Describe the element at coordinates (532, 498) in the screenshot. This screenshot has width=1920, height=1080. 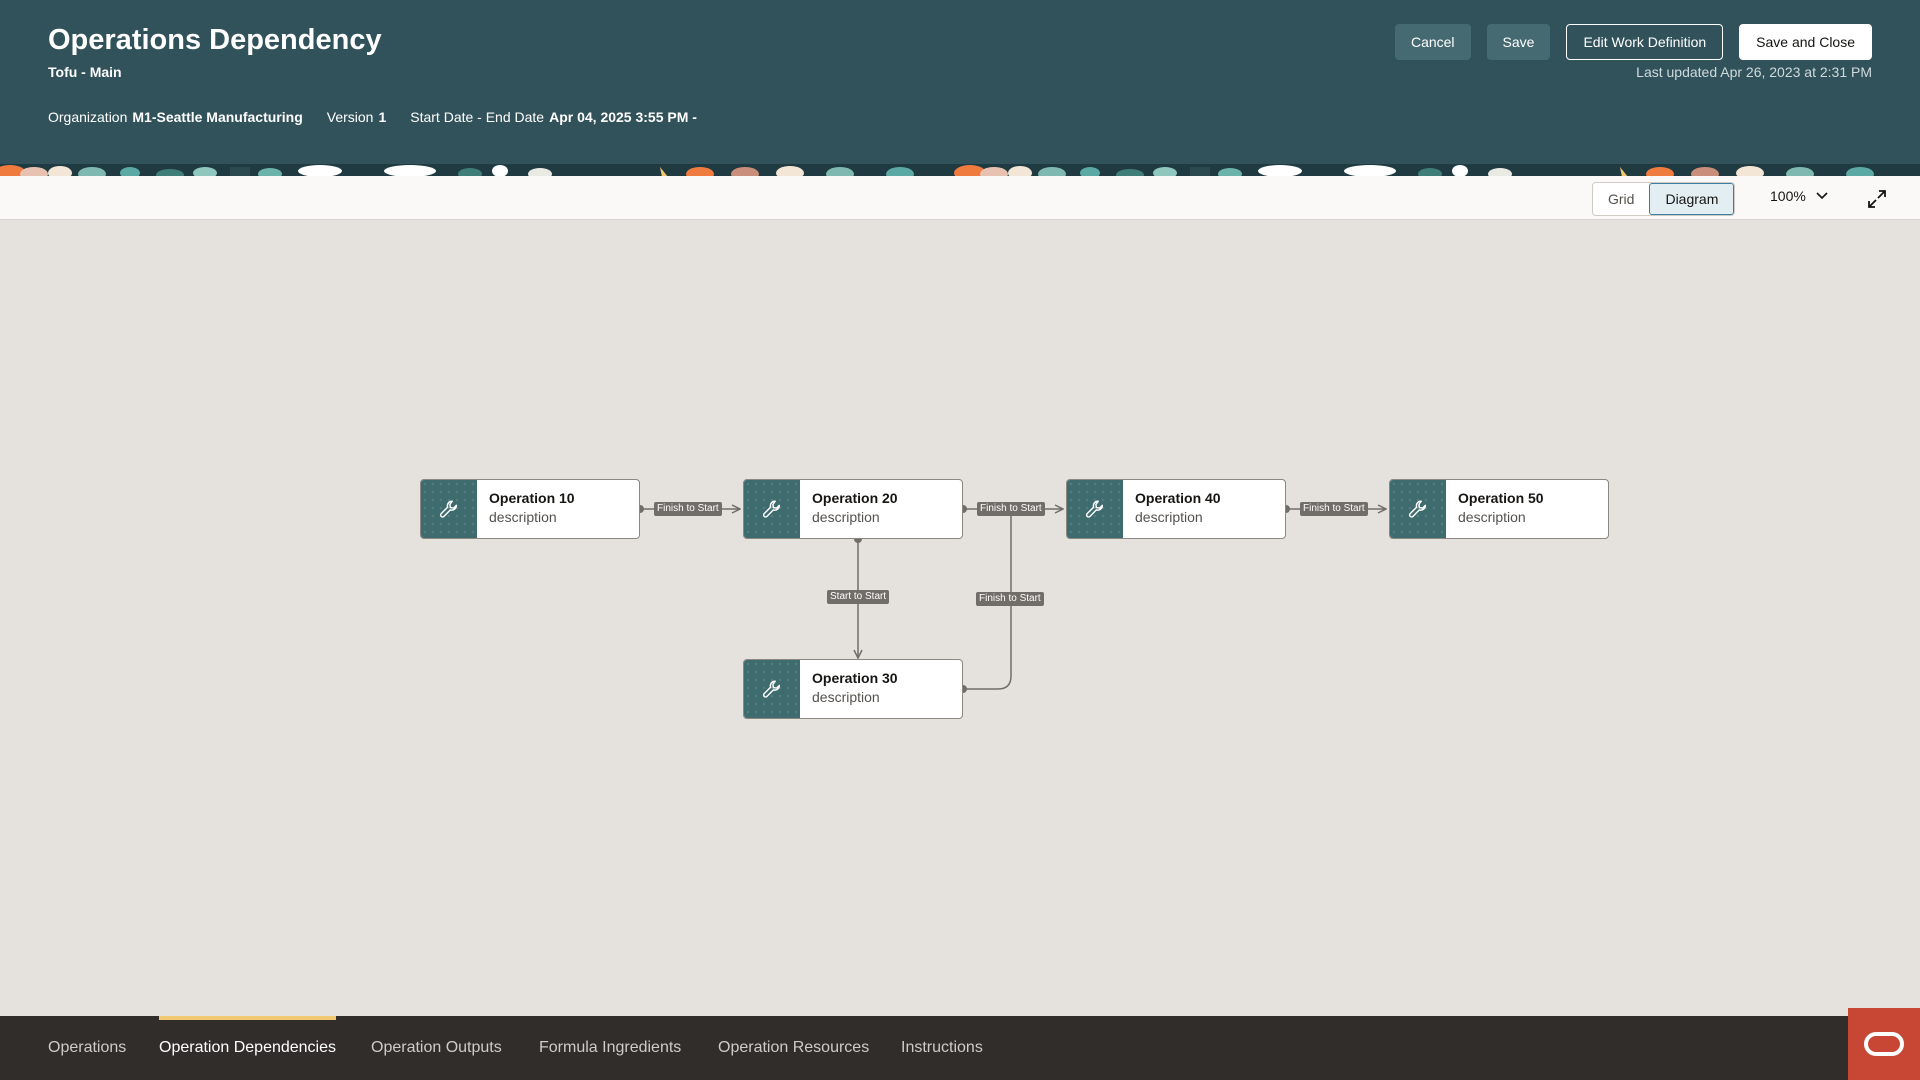
I see `operation-title: Operation 10` at that location.